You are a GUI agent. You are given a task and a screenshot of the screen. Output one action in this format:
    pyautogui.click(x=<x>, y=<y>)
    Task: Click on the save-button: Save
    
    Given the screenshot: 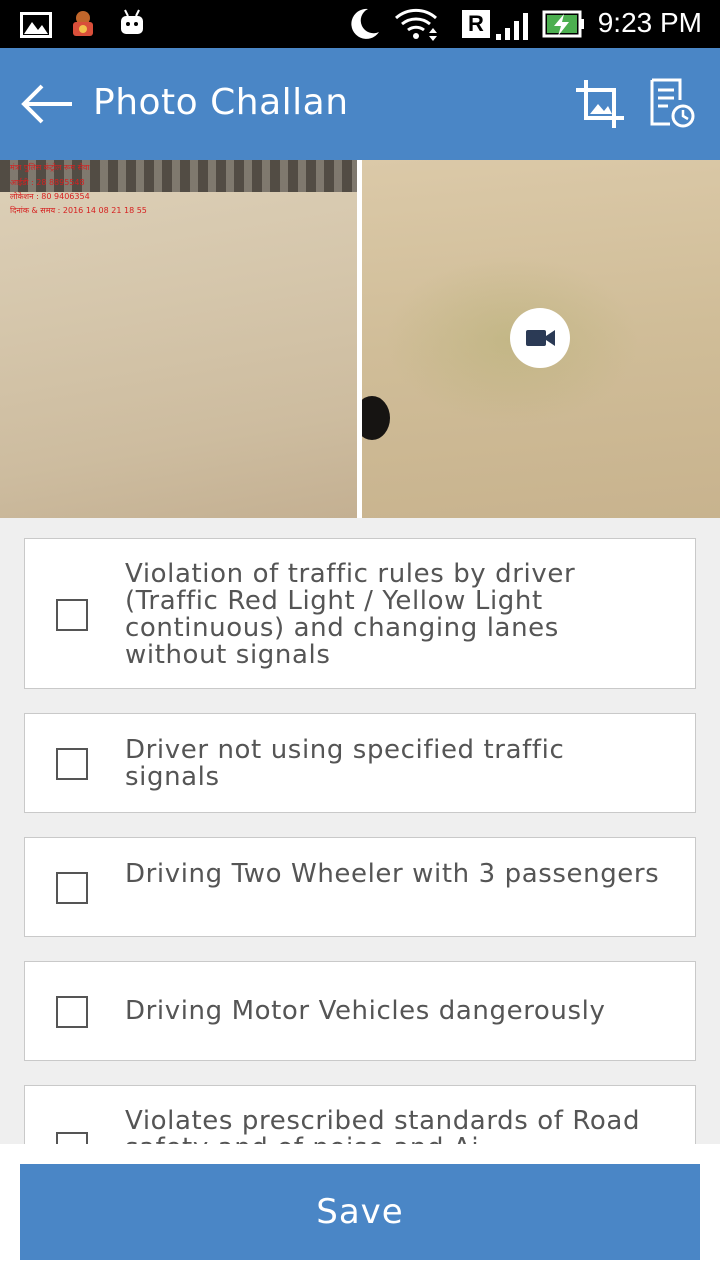 What is the action you would take?
    pyautogui.click(x=360, y=1212)
    